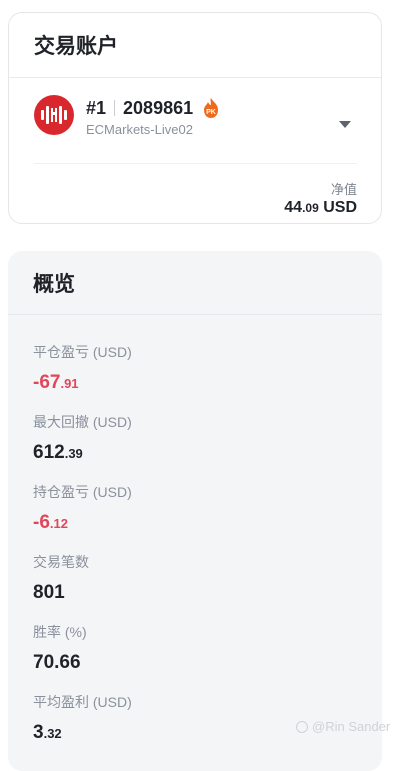  I want to click on overview-title: 概览, so click(195, 283).